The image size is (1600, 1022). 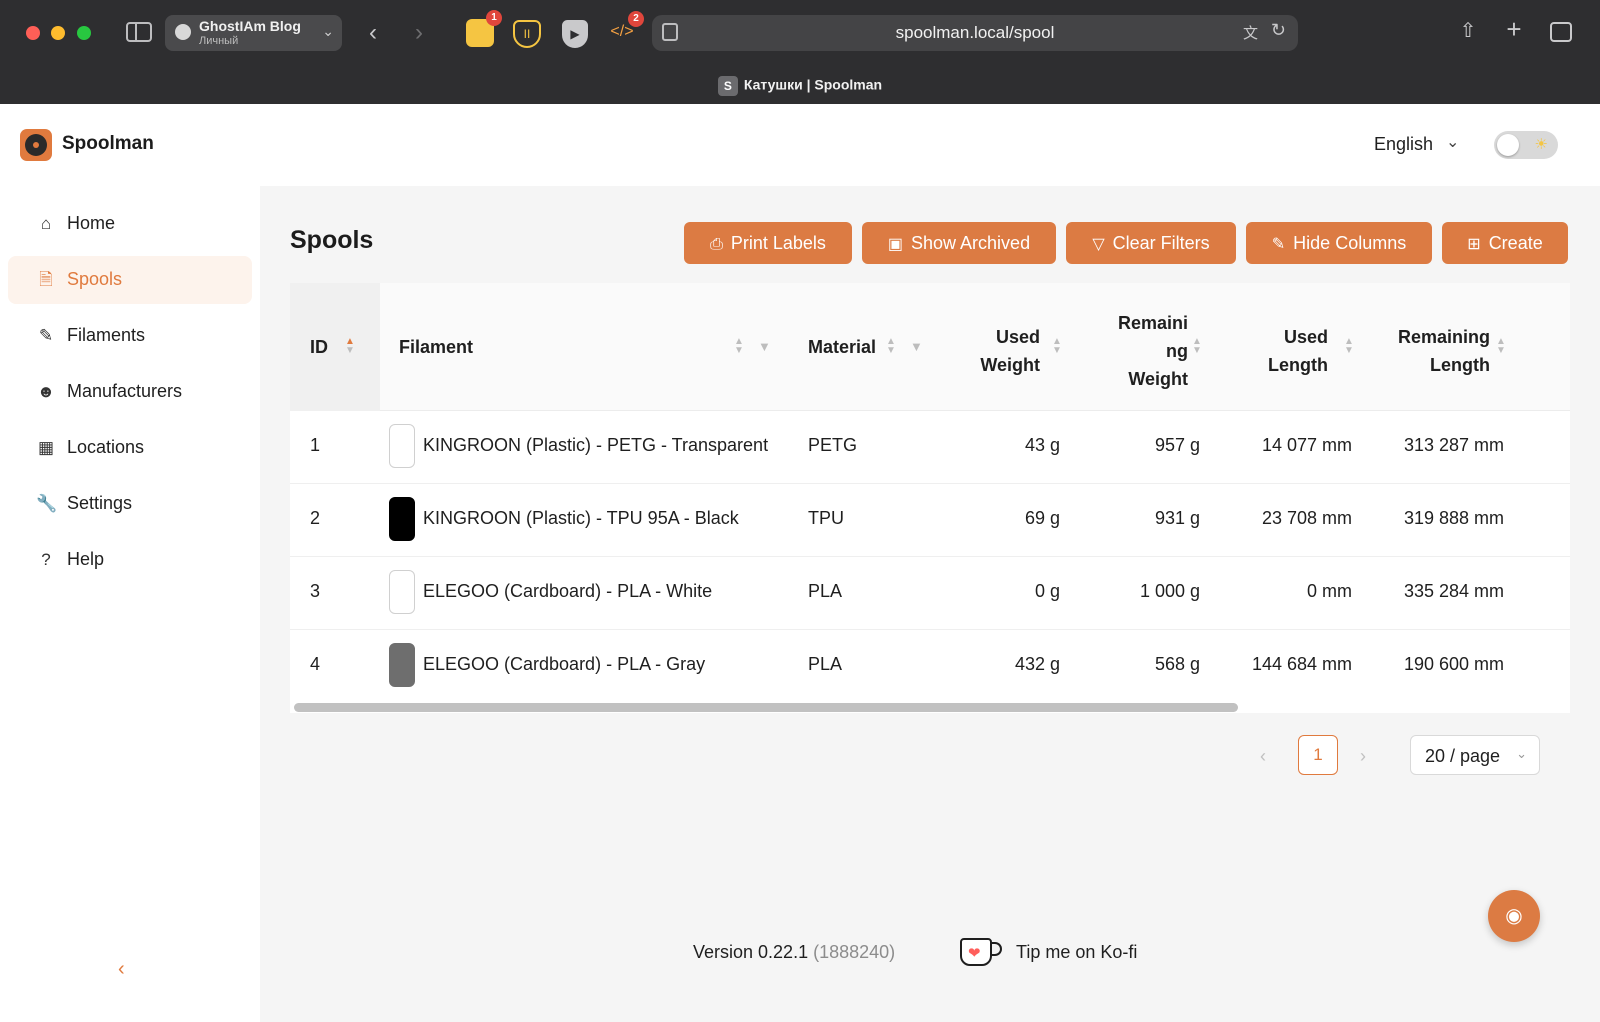 What do you see at coordinates (1526, 145) in the screenshot?
I see `theme-toggle: ☀` at bounding box center [1526, 145].